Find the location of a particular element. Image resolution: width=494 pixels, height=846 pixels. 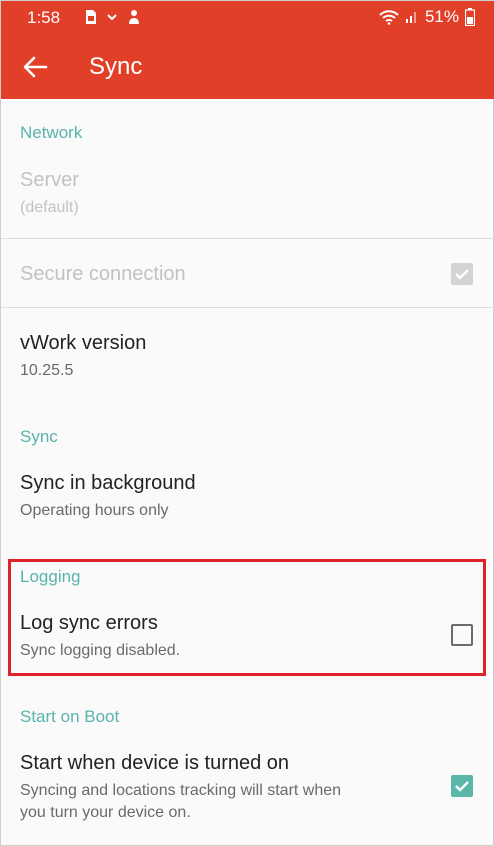

pref-server-title: Server is located at coordinates (49, 180).